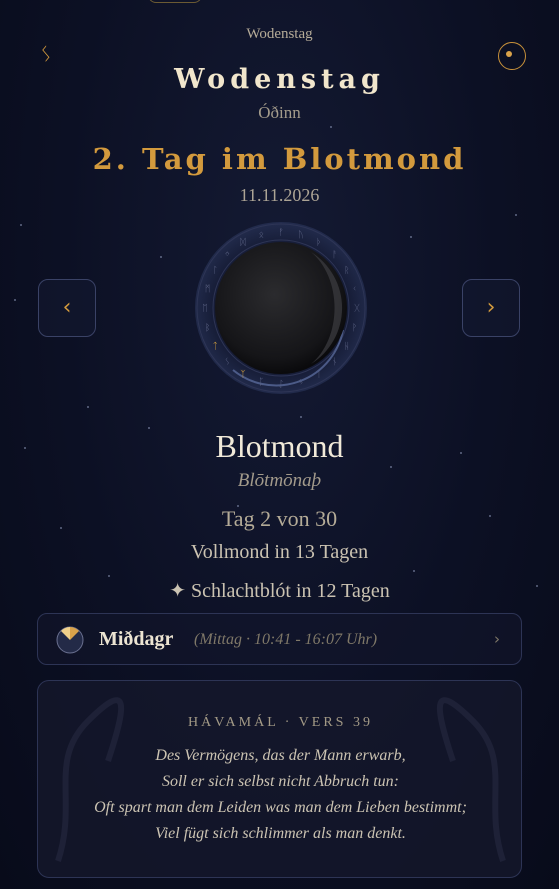 The height and width of the screenshot is (889, 559). Describe the element at coordinates (286, 639) in the screenshot. I see `daytime-detail: (Mittag · 10:41 - 16:07 Uhr)` at that location.